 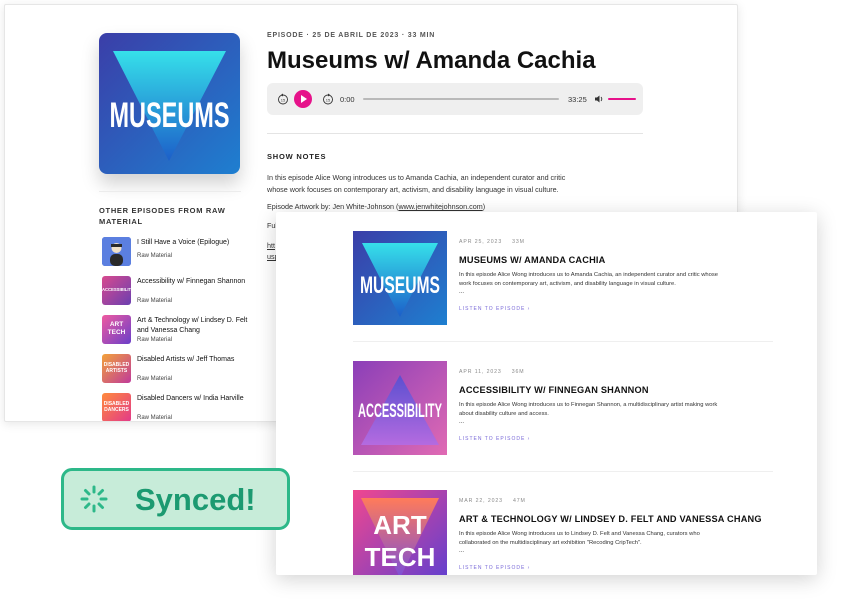 I want to click on person-portrait-icon, so click(x=116, y=251).